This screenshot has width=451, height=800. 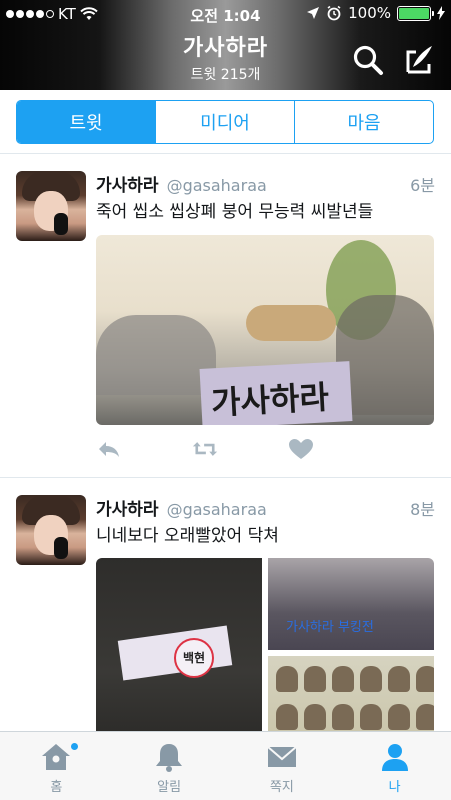 I want to click on person-icon, so click(x=394, y=757).